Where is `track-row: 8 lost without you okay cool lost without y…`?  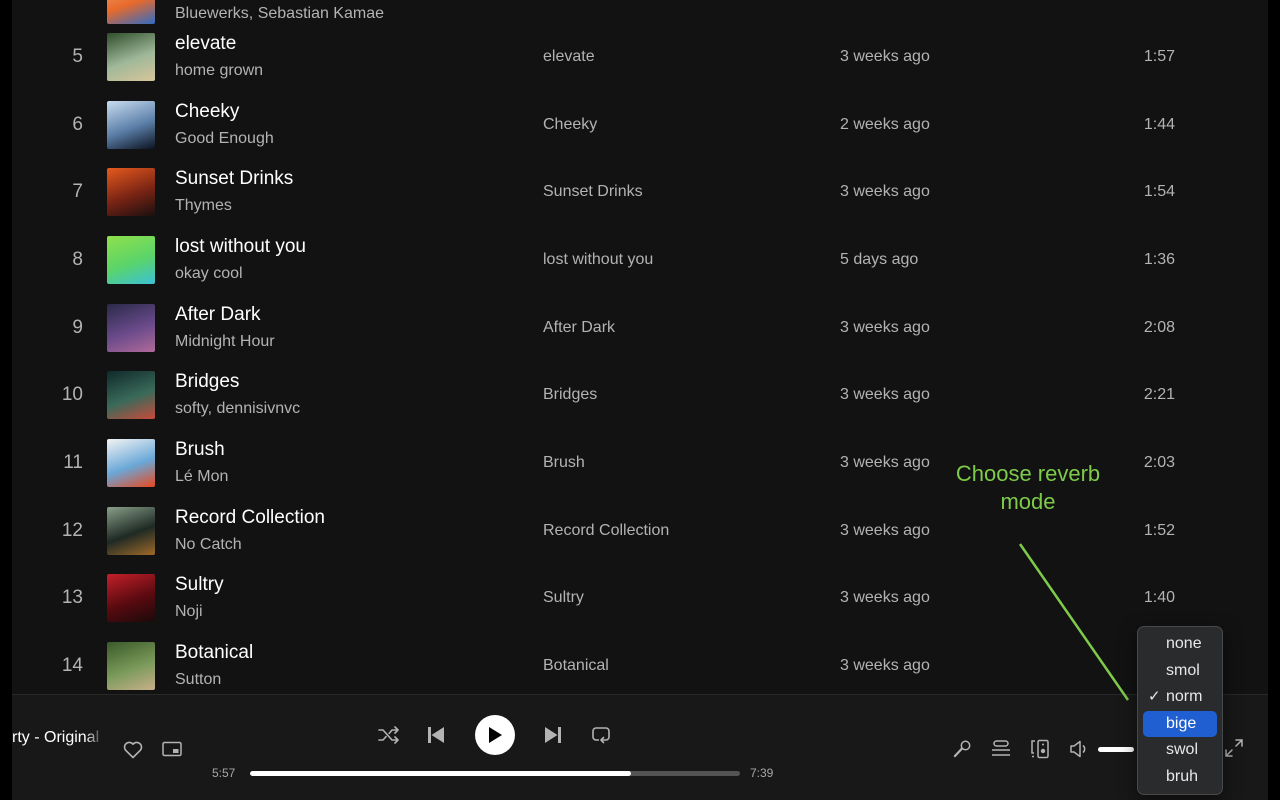
track-row: 8 lost without you okay cool lost without y… is located at coordinates (640, 260).